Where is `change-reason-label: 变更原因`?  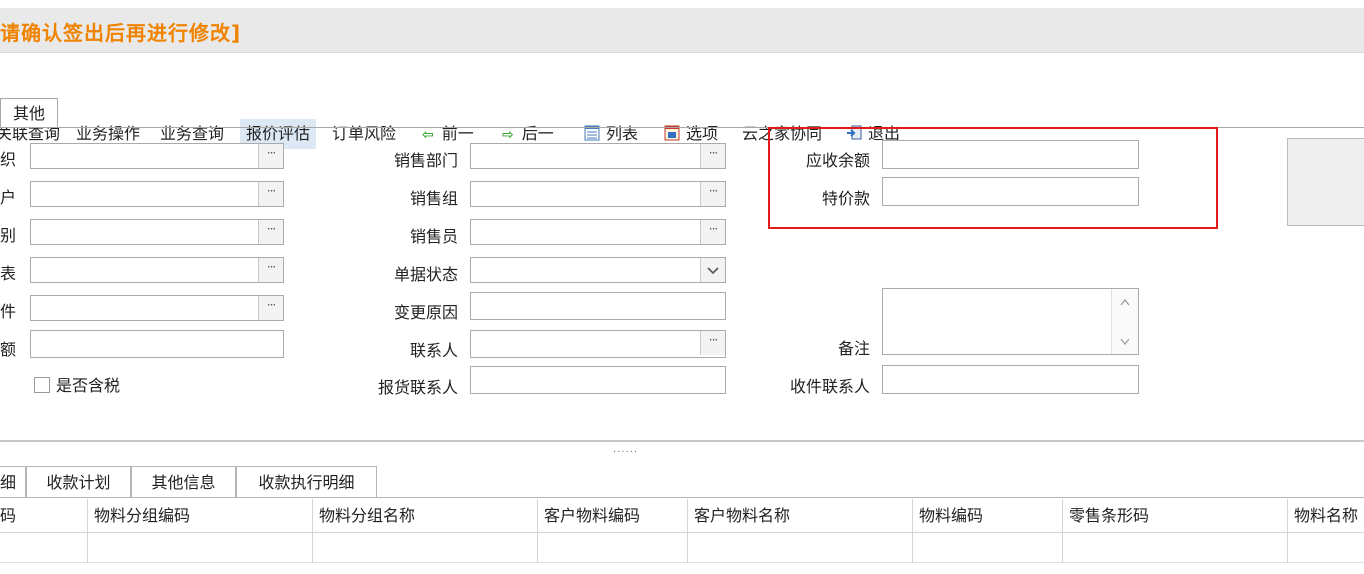 change-reason-label: 变更原因 is located at coordinates (425, 312).